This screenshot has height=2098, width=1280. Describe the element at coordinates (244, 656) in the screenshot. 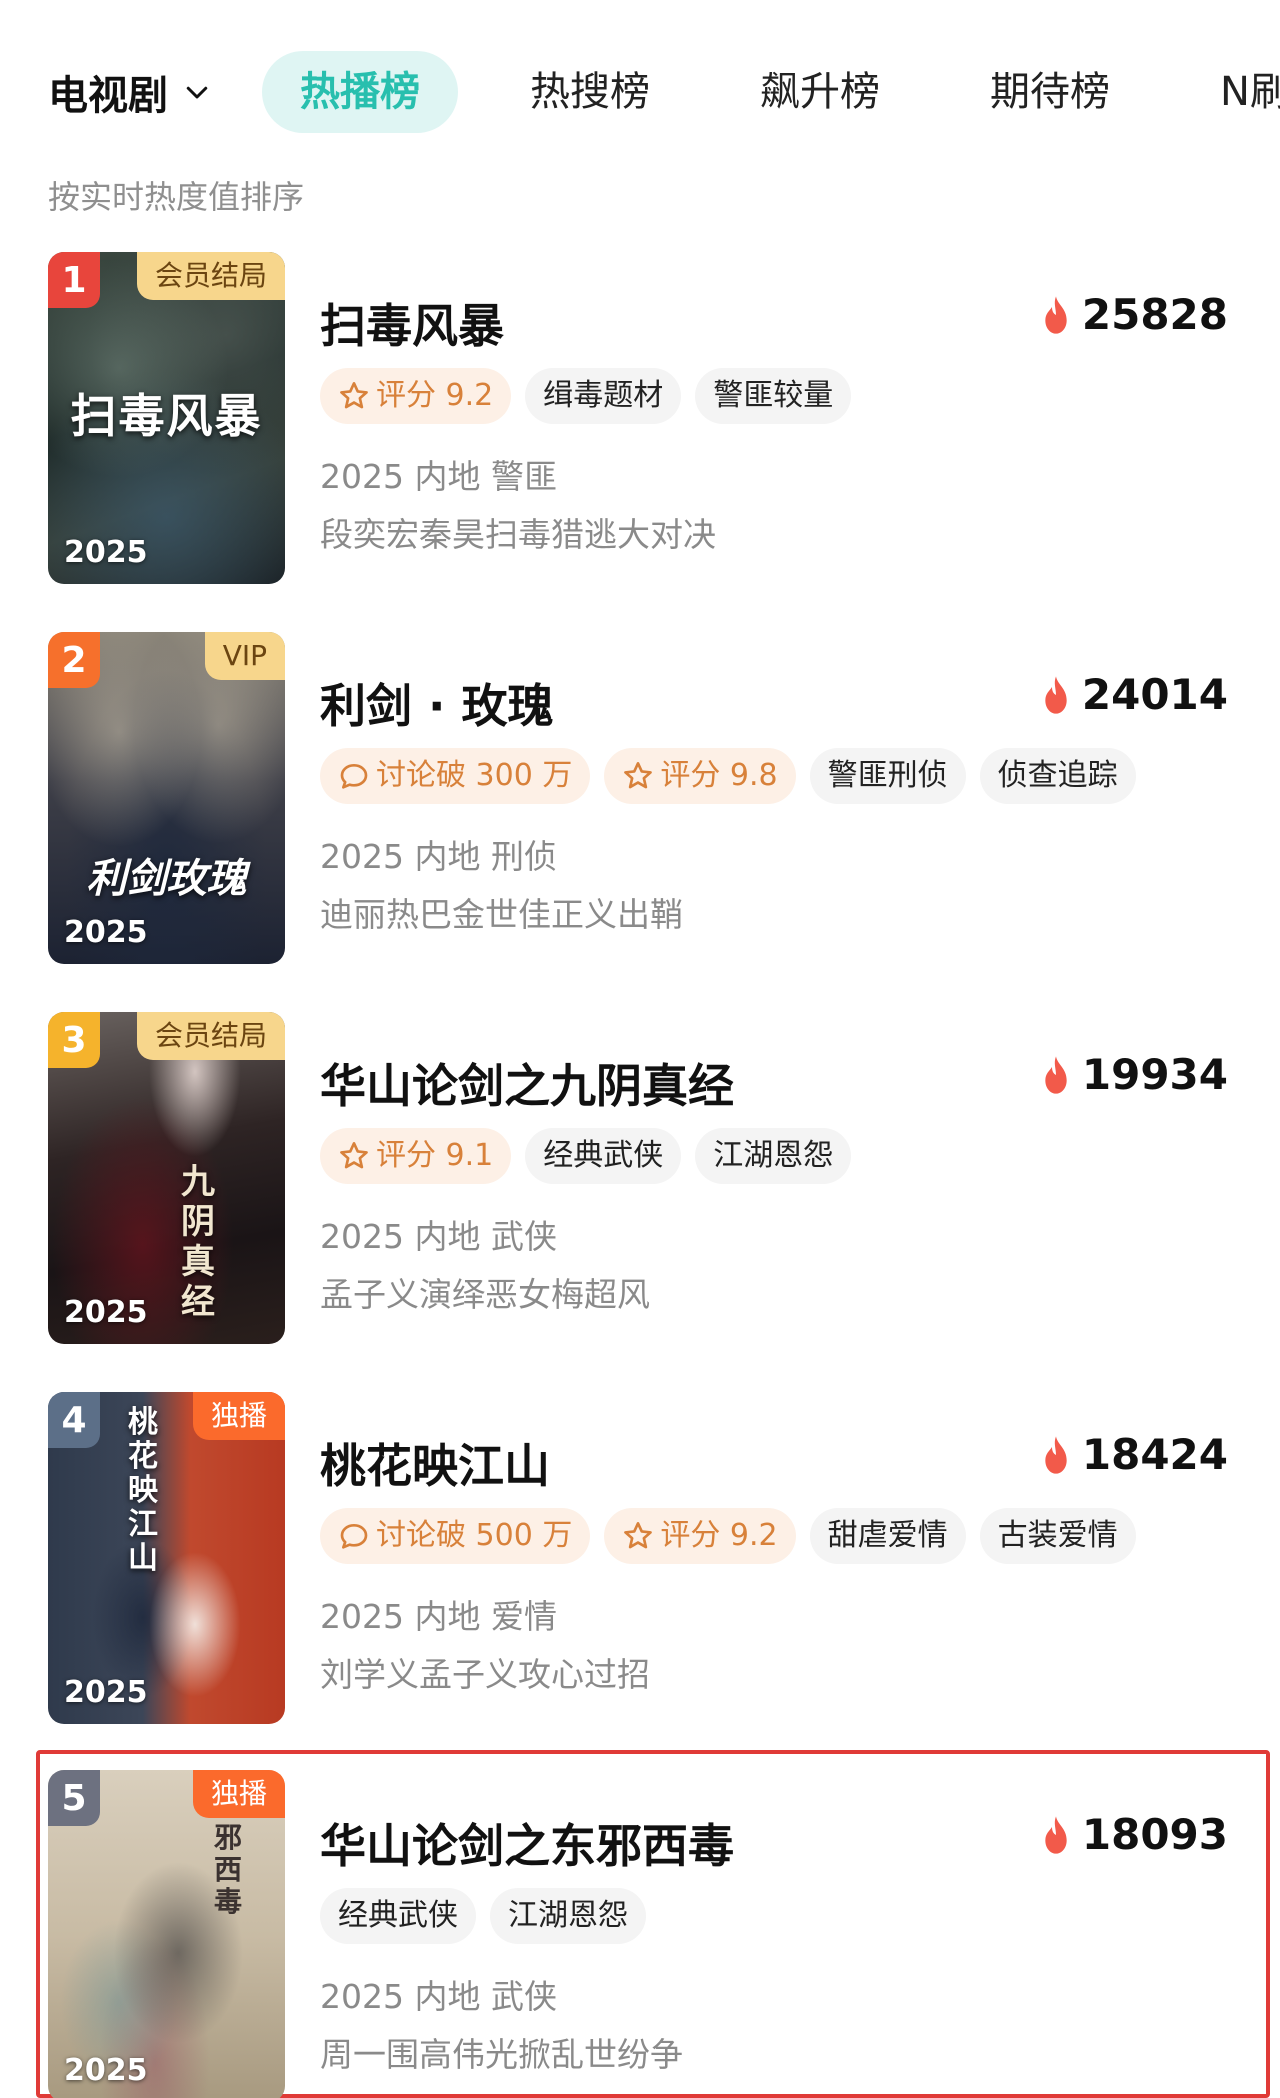

I see `status-badge: VIP` at that location.